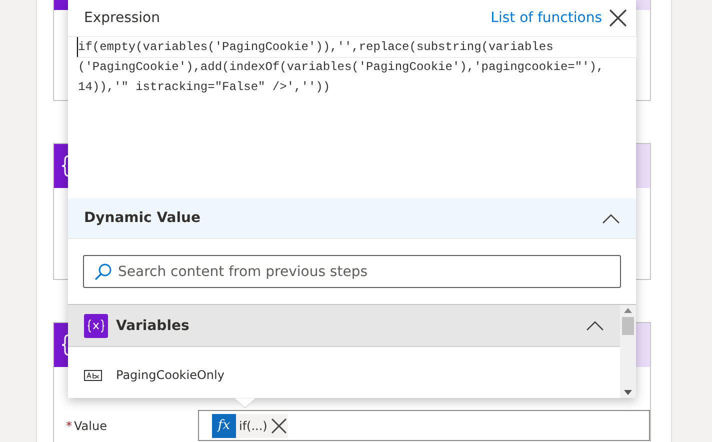 The width and height of the screenshot is (712, 442). Describe the element at coordinates (344, 375) in the screenshot. I see `list-item: PagingCookieOnly` at that location.